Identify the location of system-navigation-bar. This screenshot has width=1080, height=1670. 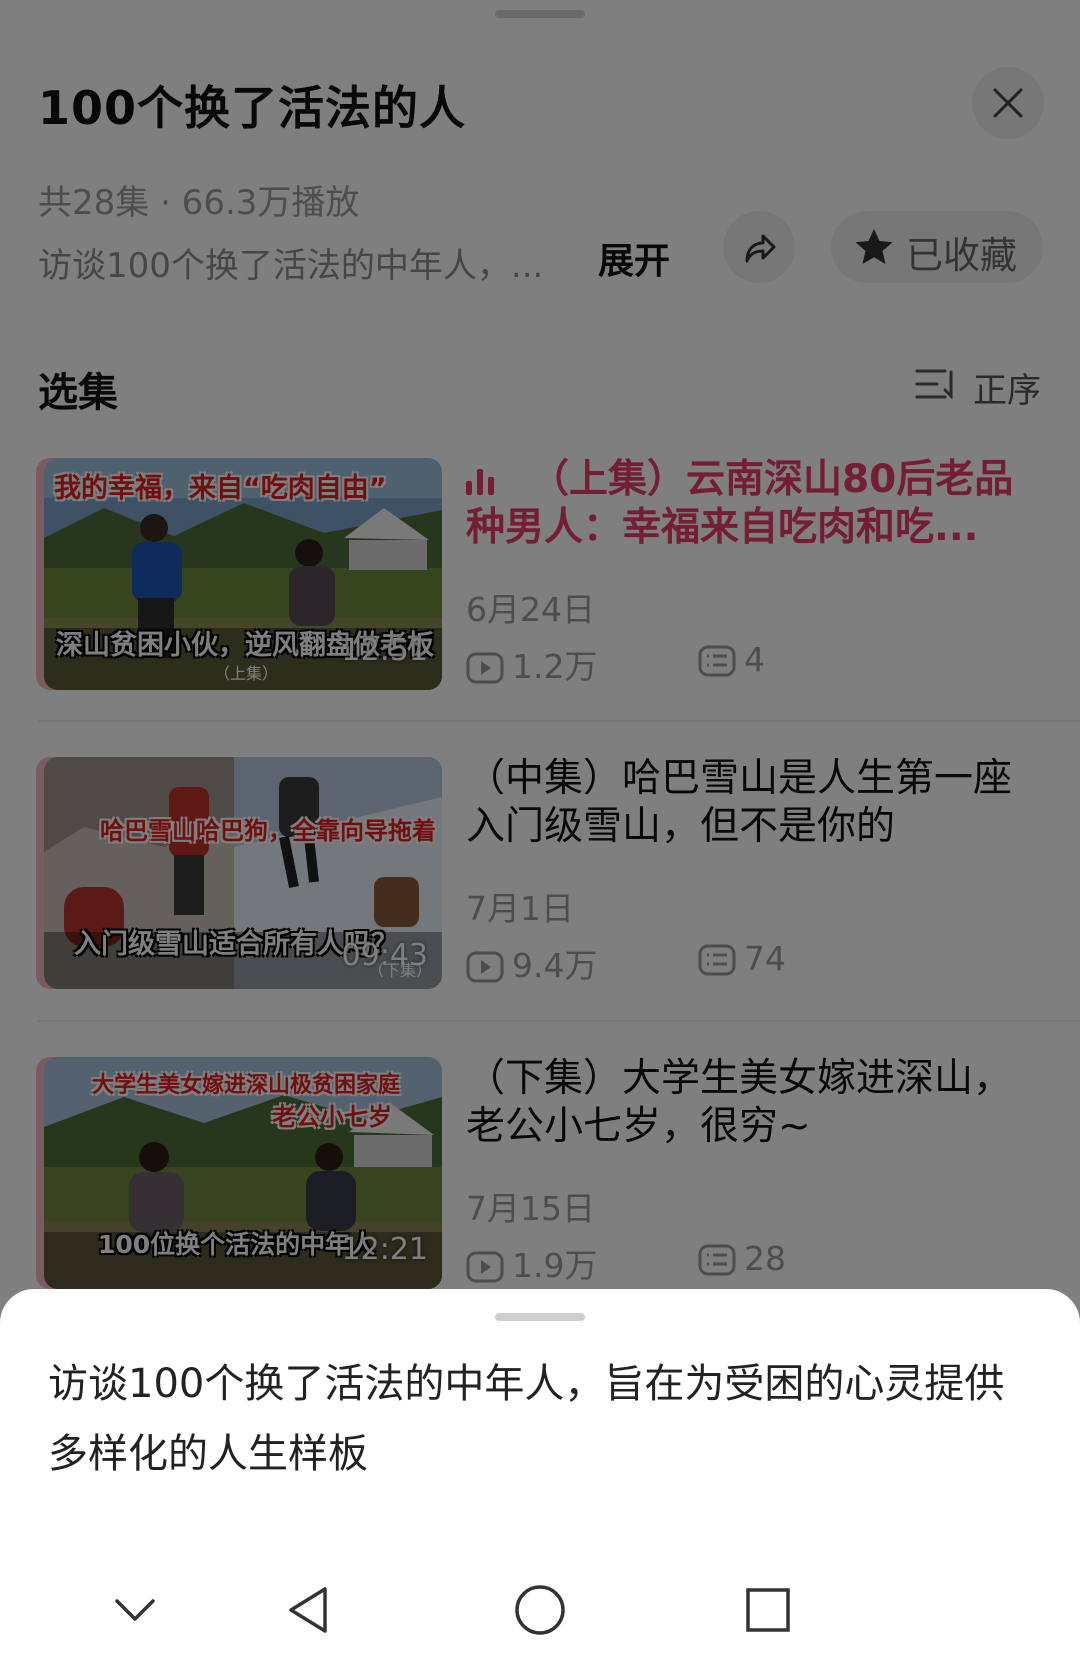
(540, 1620).